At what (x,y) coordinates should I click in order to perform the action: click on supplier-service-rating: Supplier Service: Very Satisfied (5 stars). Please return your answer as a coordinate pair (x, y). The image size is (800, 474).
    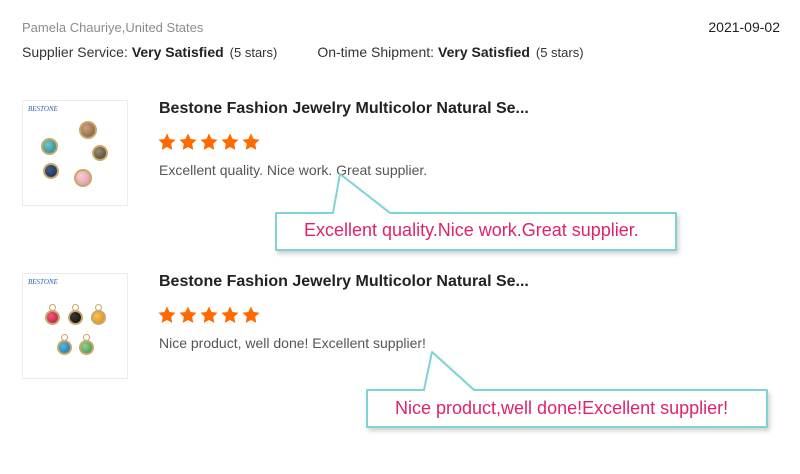
    Looking at the image, I should click on (149, 52).